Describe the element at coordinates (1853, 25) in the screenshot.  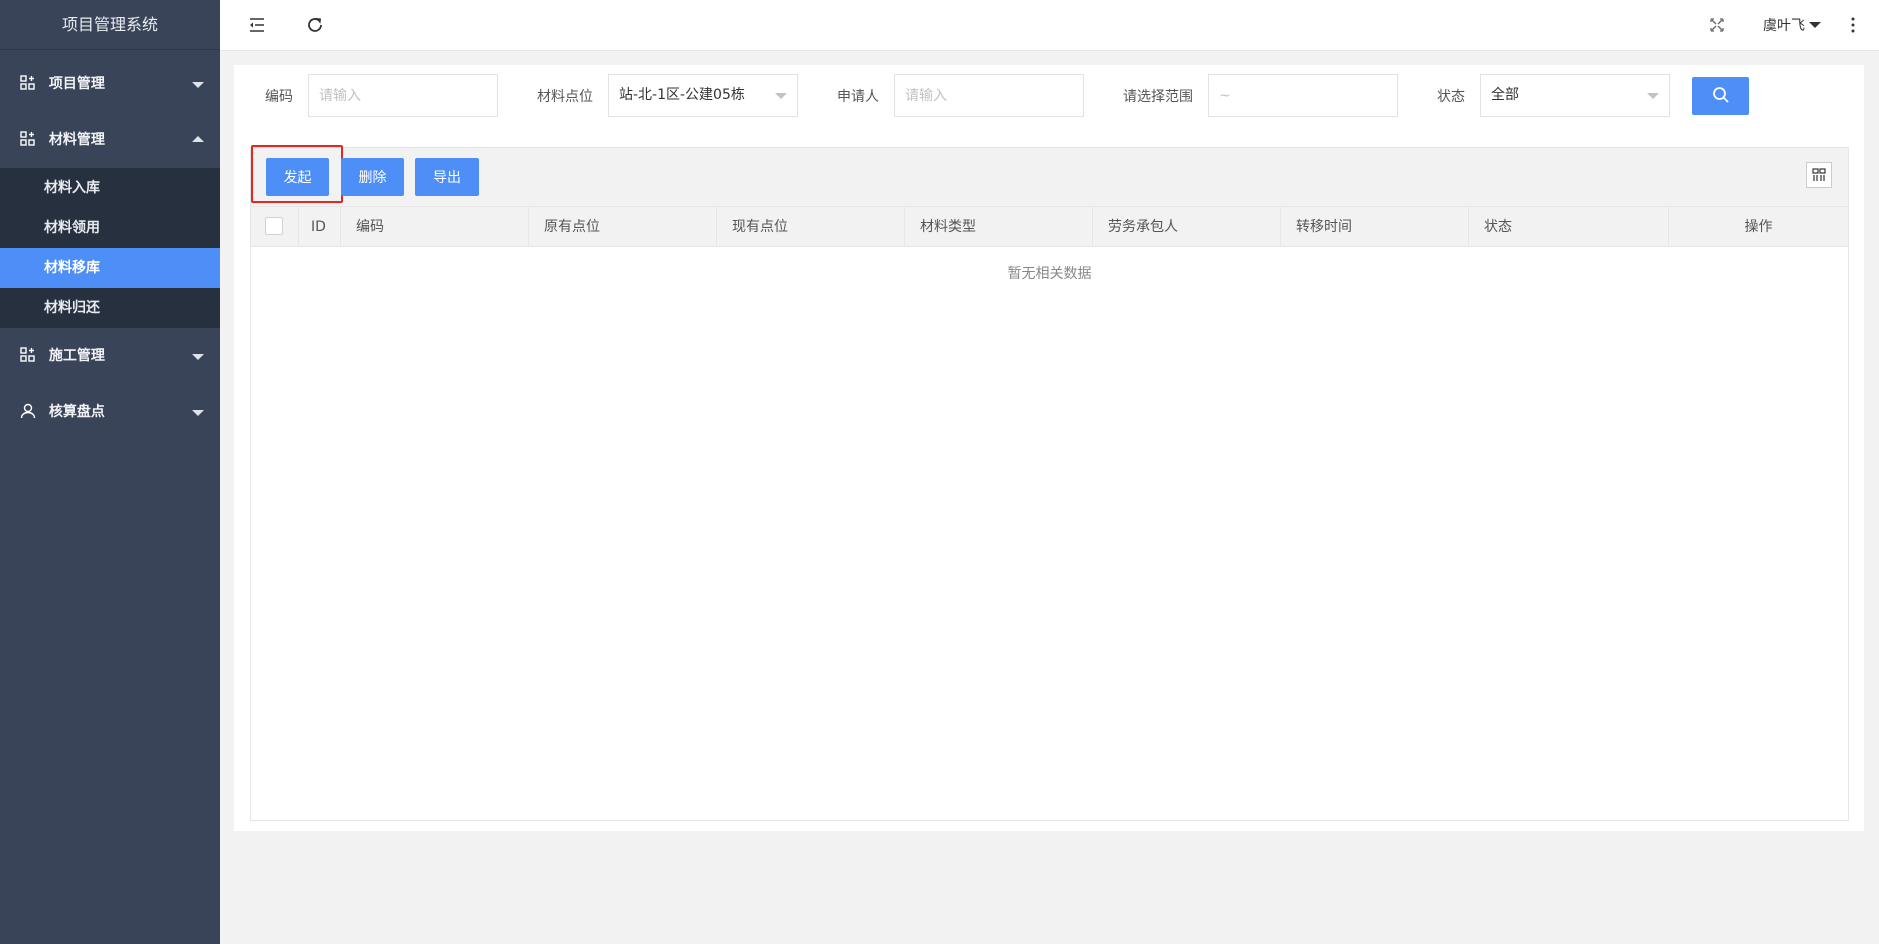
I see `more-vertical-icon` at that location.